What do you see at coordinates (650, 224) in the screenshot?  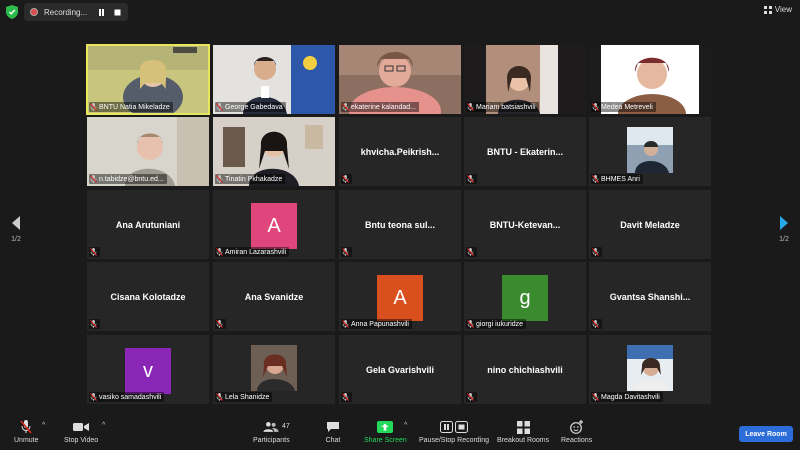 I see `participant-tile: Davit Meladze` at bounding box center [650, 224].